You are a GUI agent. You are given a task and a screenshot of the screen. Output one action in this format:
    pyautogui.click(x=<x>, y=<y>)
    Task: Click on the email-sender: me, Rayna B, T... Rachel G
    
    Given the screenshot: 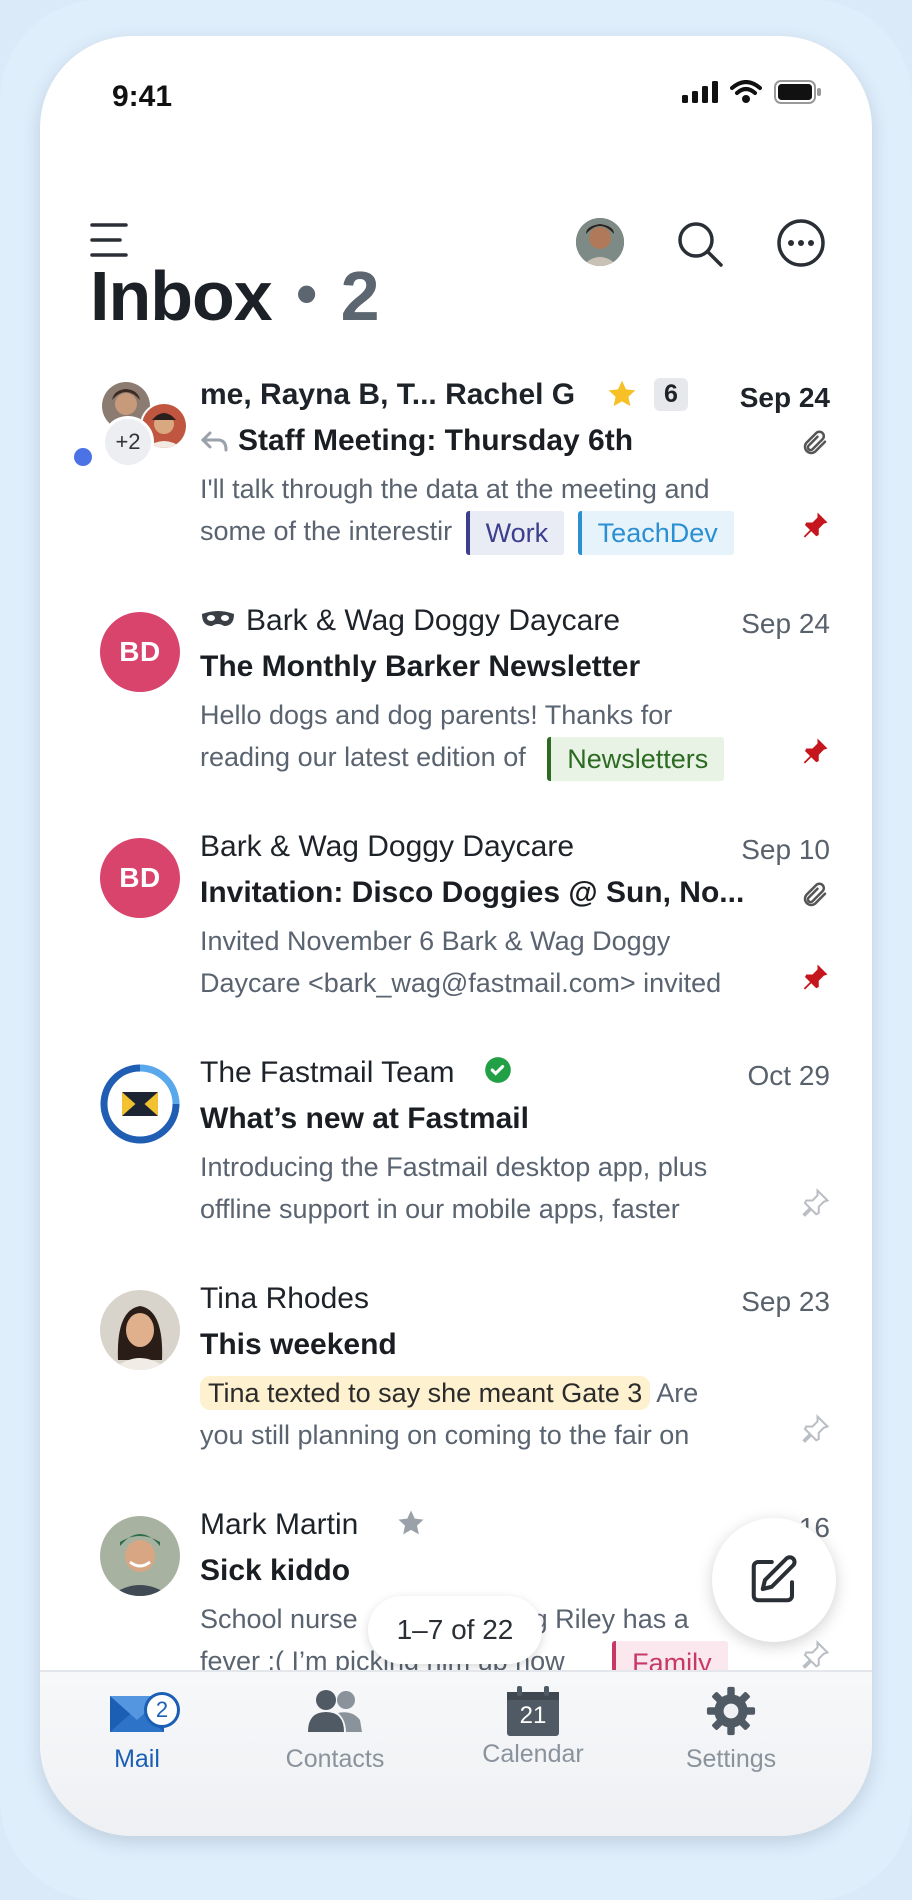 What is the action you would take?
    pyautogui.click(x=388, y=394)
    